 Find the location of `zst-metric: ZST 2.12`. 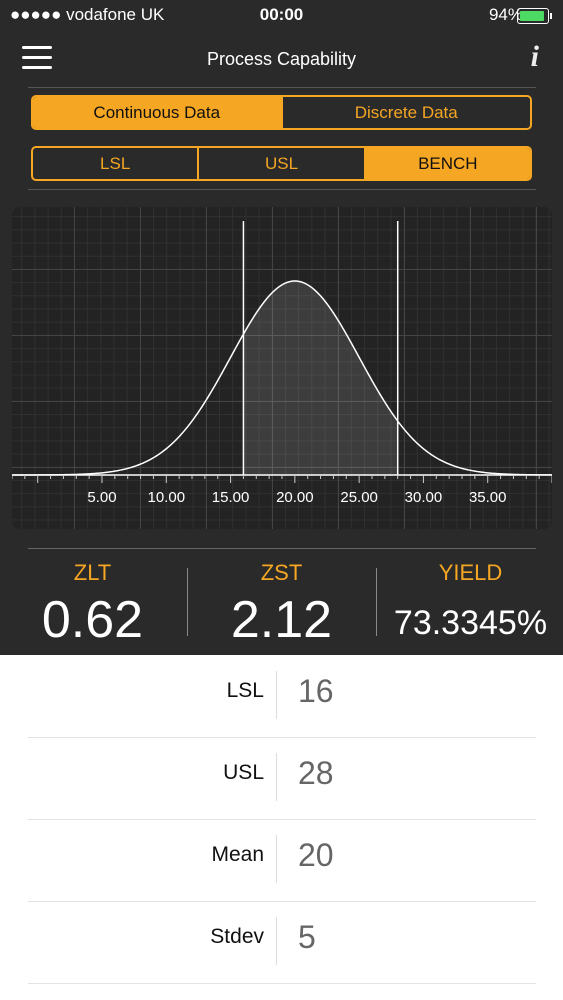

zst-metric: ZST 2.12 is located at coordinates (281, 599).